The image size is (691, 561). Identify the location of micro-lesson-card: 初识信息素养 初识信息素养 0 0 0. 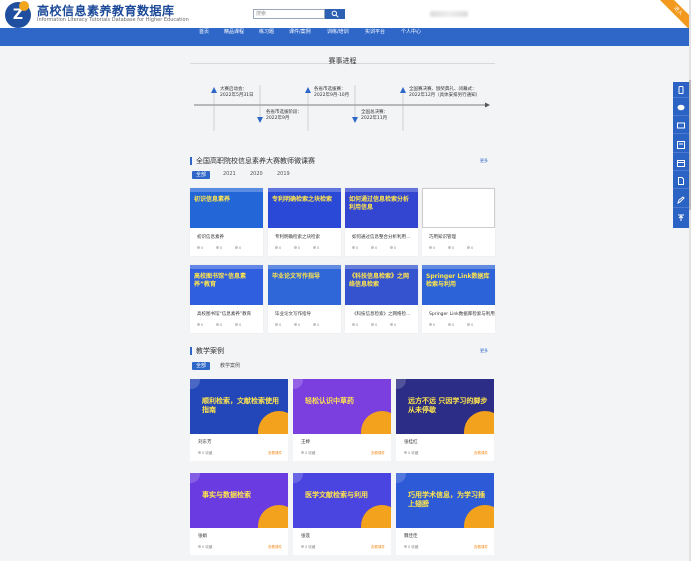
(226, 222).